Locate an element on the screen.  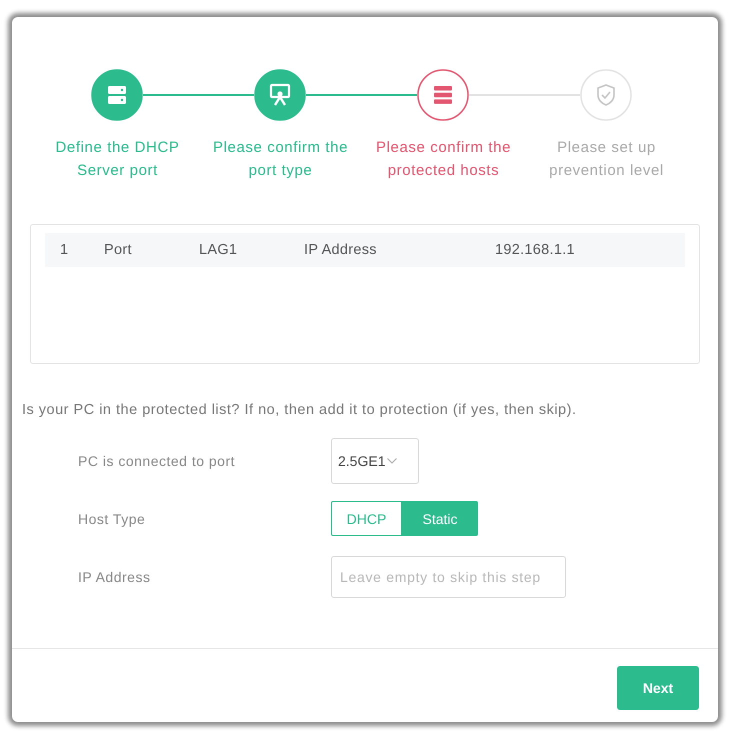
field-label: Host Type is located at coordinates (112, 518).